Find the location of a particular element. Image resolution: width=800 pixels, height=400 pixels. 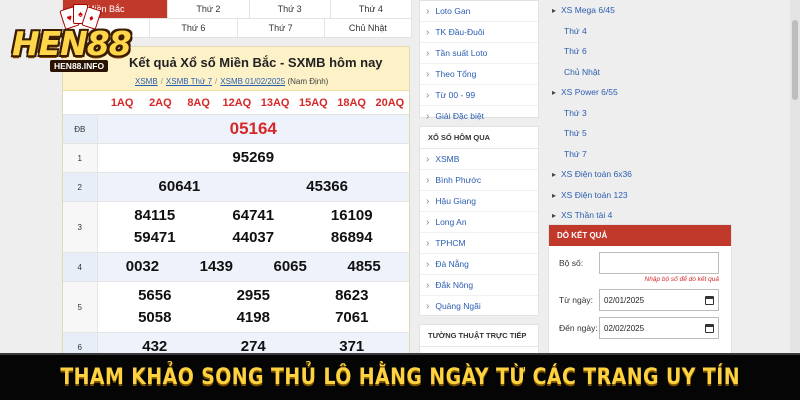

prize-numbers: 84115 64741 16109 59471 44037 86894 is located at coordinates (254, 227).